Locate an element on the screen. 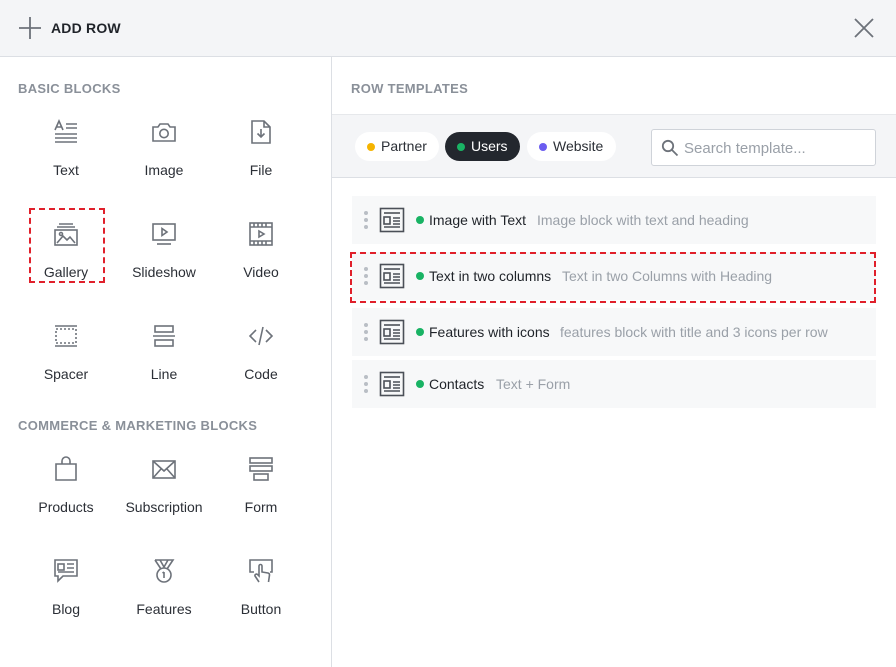 The width and height of the screenshot is (896, 667). block-label: Form is located at coordinates (261, 507).